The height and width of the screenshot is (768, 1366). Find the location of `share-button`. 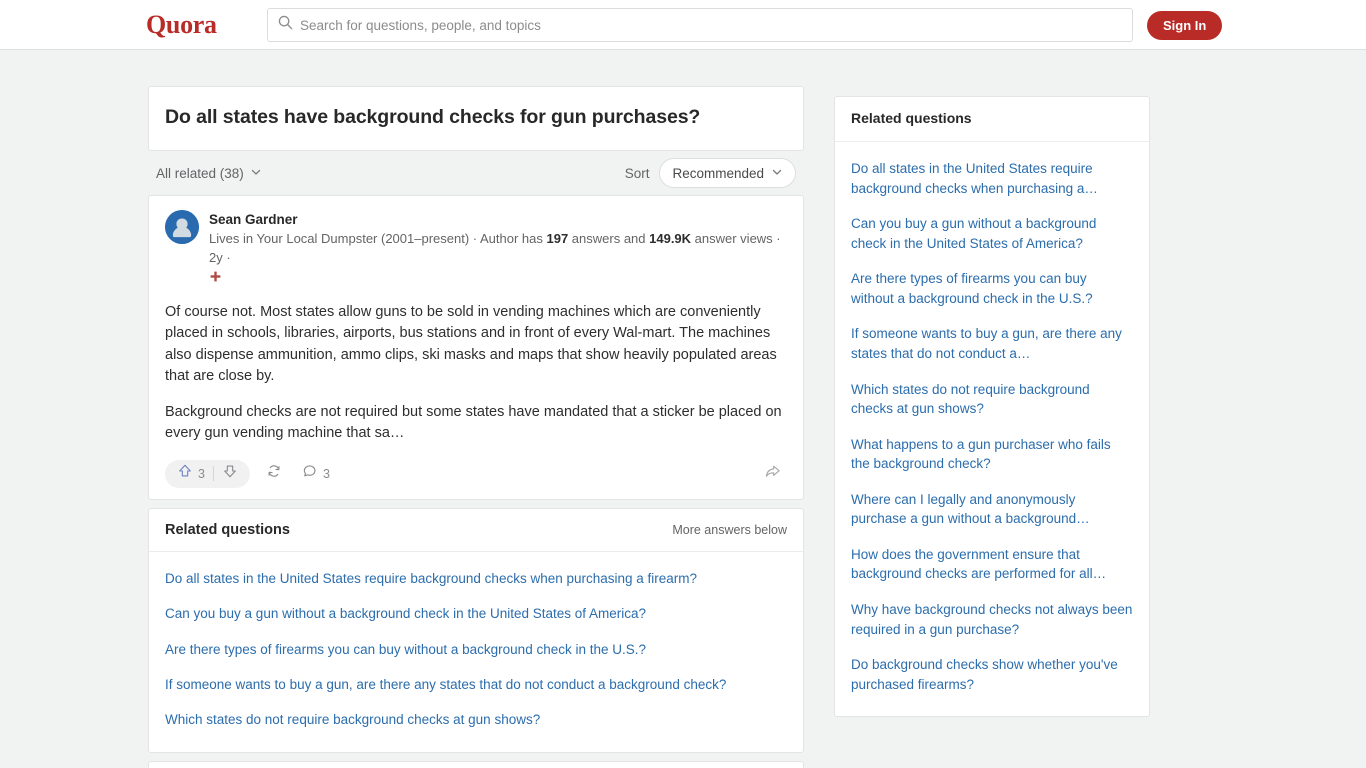

share-button is located at coordinates (772, 474).